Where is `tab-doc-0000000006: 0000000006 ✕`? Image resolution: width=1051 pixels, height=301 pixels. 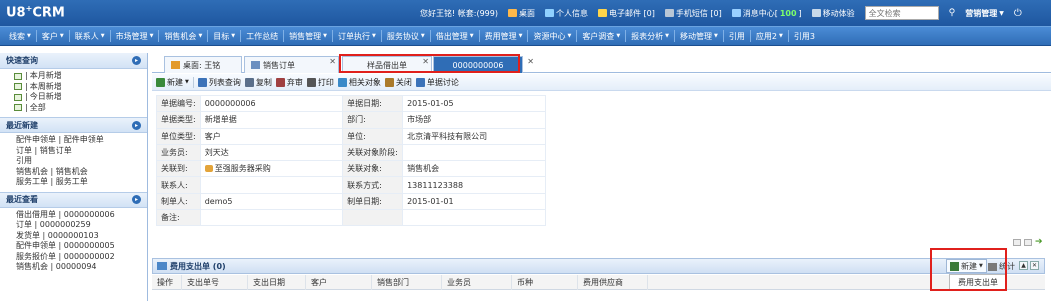
tab-doc-0000000006: 0000000006 ✕ is located at coordinates (483, 64).